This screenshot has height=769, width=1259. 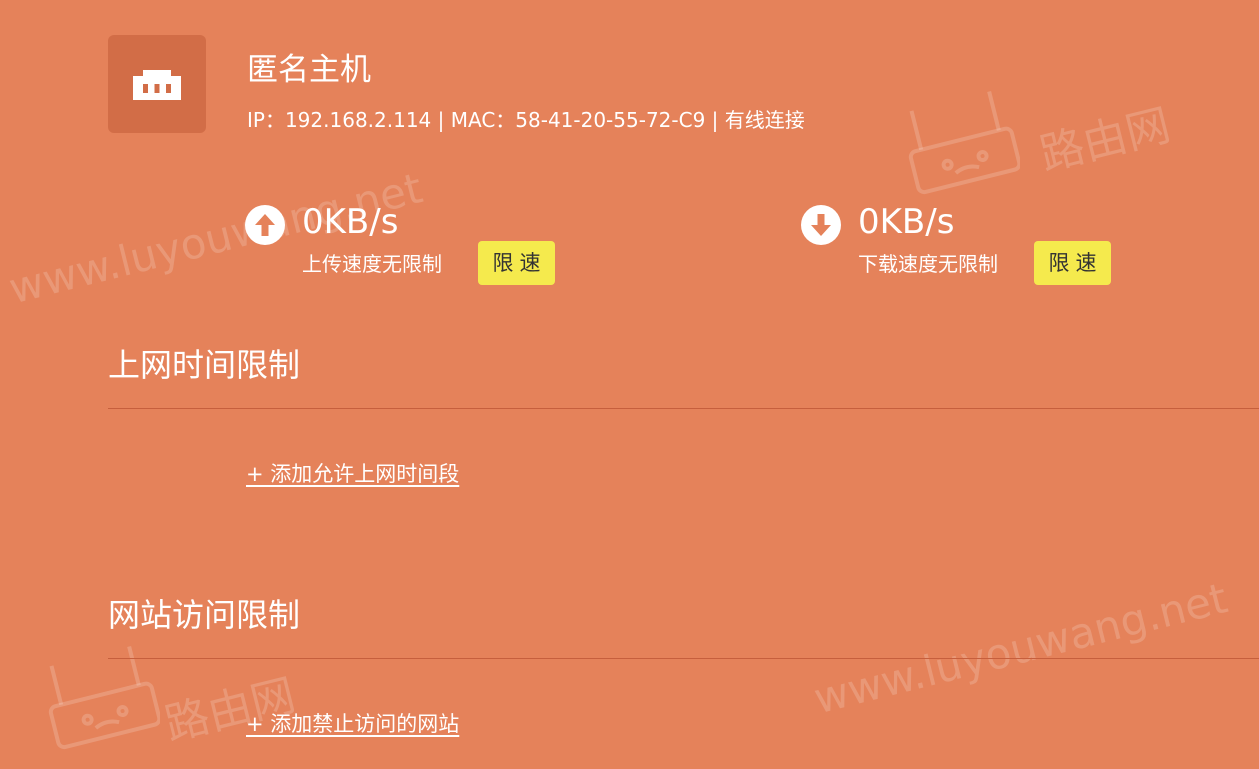 I want to click on watermark-router-icon-top, so click(x=964, y=143).